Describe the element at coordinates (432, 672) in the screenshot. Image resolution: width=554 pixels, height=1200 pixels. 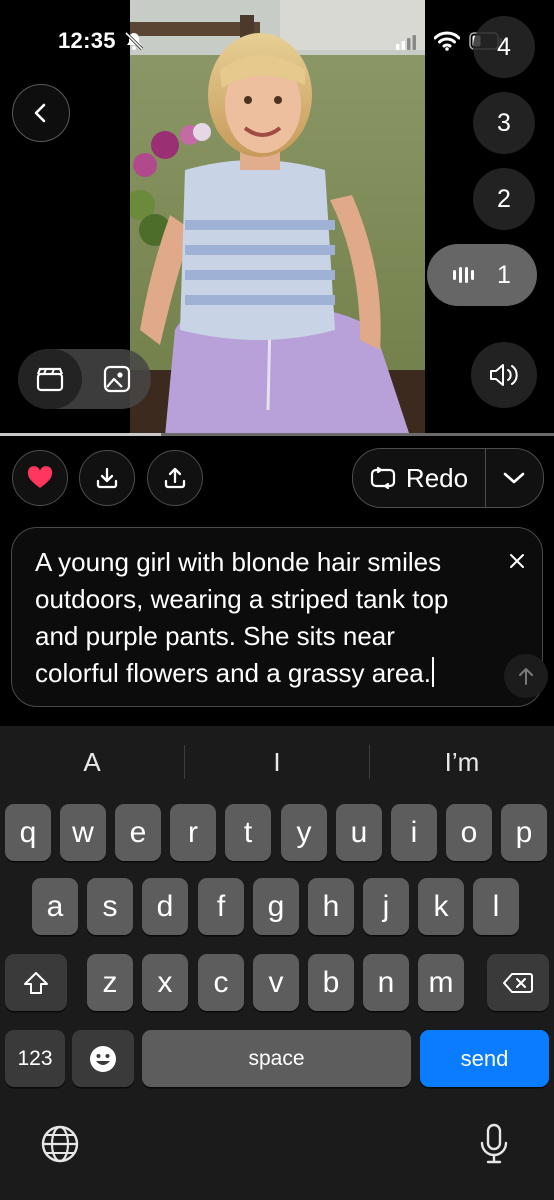
I see `text-caret` at that location.